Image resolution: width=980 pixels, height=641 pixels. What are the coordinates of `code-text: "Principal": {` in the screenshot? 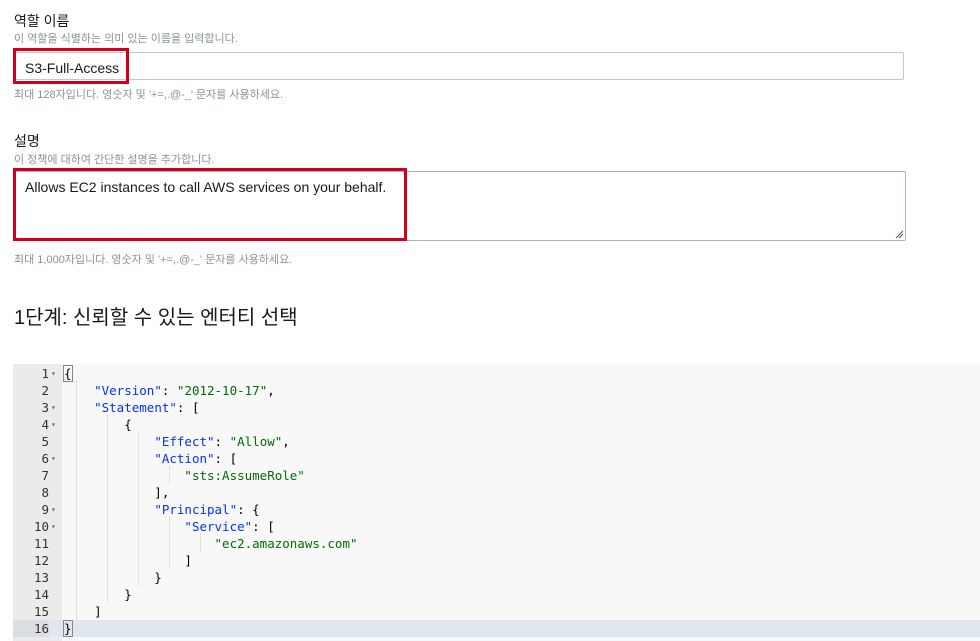 It's located at (207, 509).